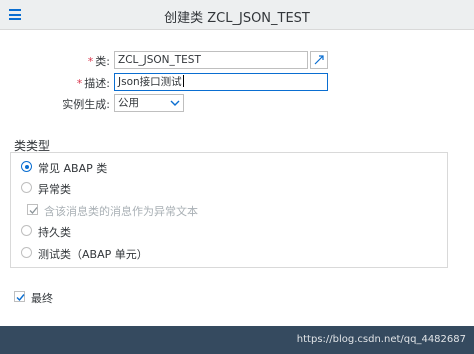 The width and height of the screenshot is (474, 354). Describe the element at coordinates (183, 81) in the screenshot. I see `text-caret` at that location.